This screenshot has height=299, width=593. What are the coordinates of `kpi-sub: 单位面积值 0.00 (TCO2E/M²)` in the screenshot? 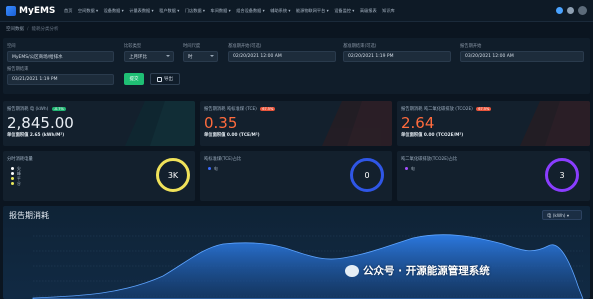 It's located at (432, 135).